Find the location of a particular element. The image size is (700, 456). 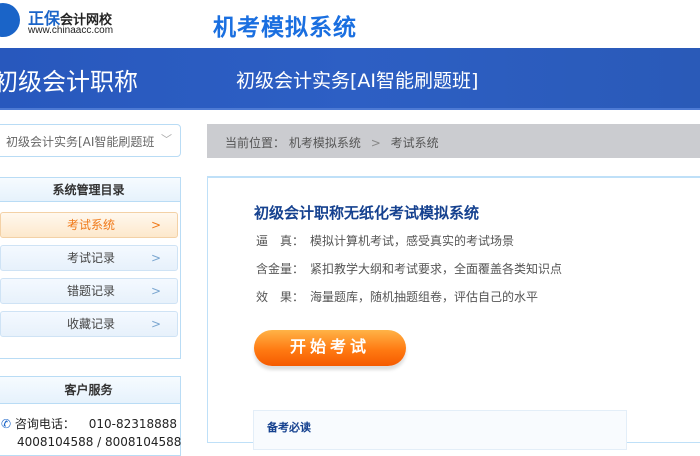

start-exam-button: 开始考试 is located at coordinates (330, 348).